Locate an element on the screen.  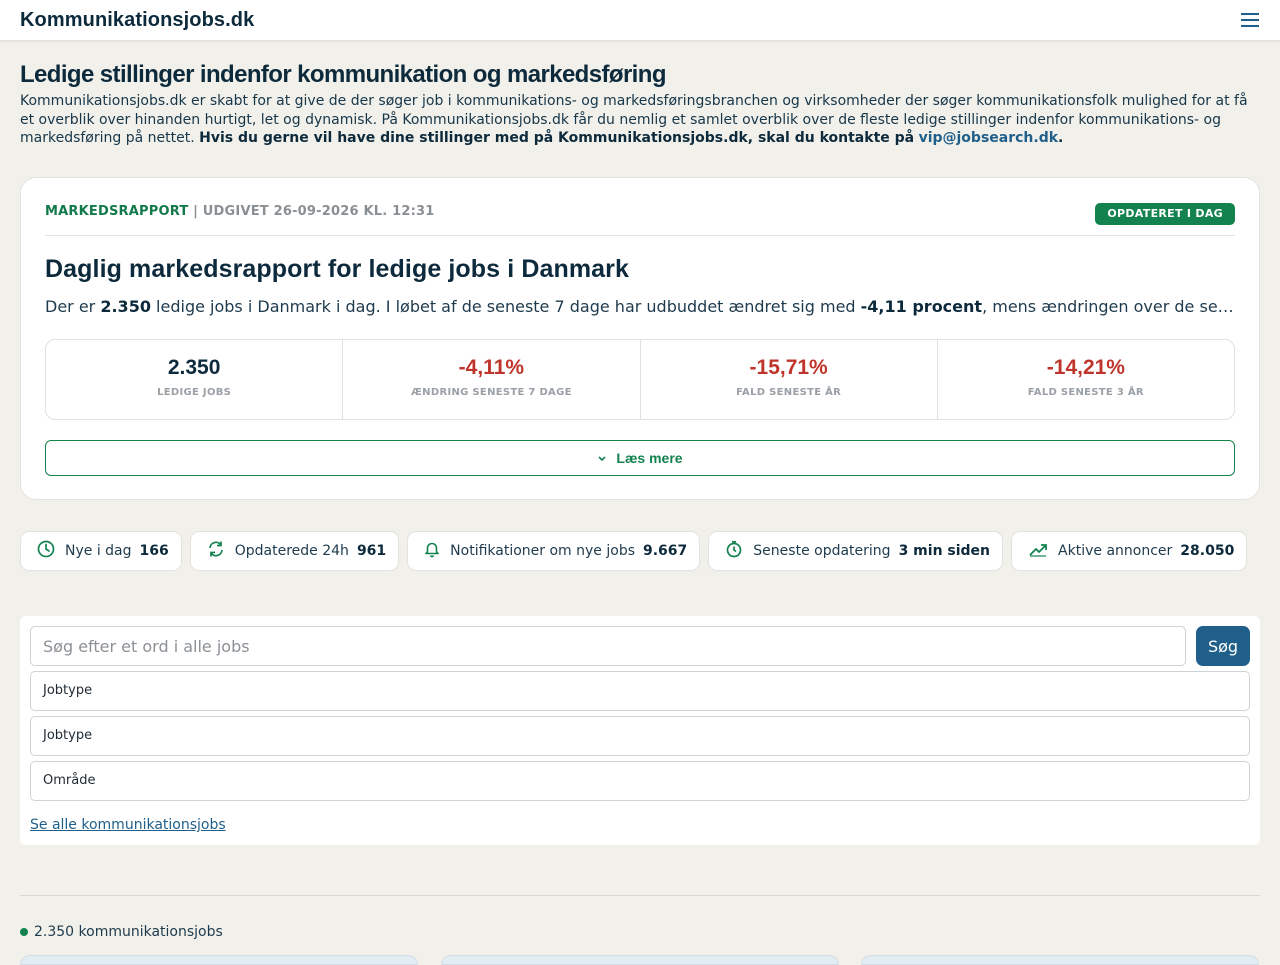
intro-period: . is located at coordinates (1061, 138).